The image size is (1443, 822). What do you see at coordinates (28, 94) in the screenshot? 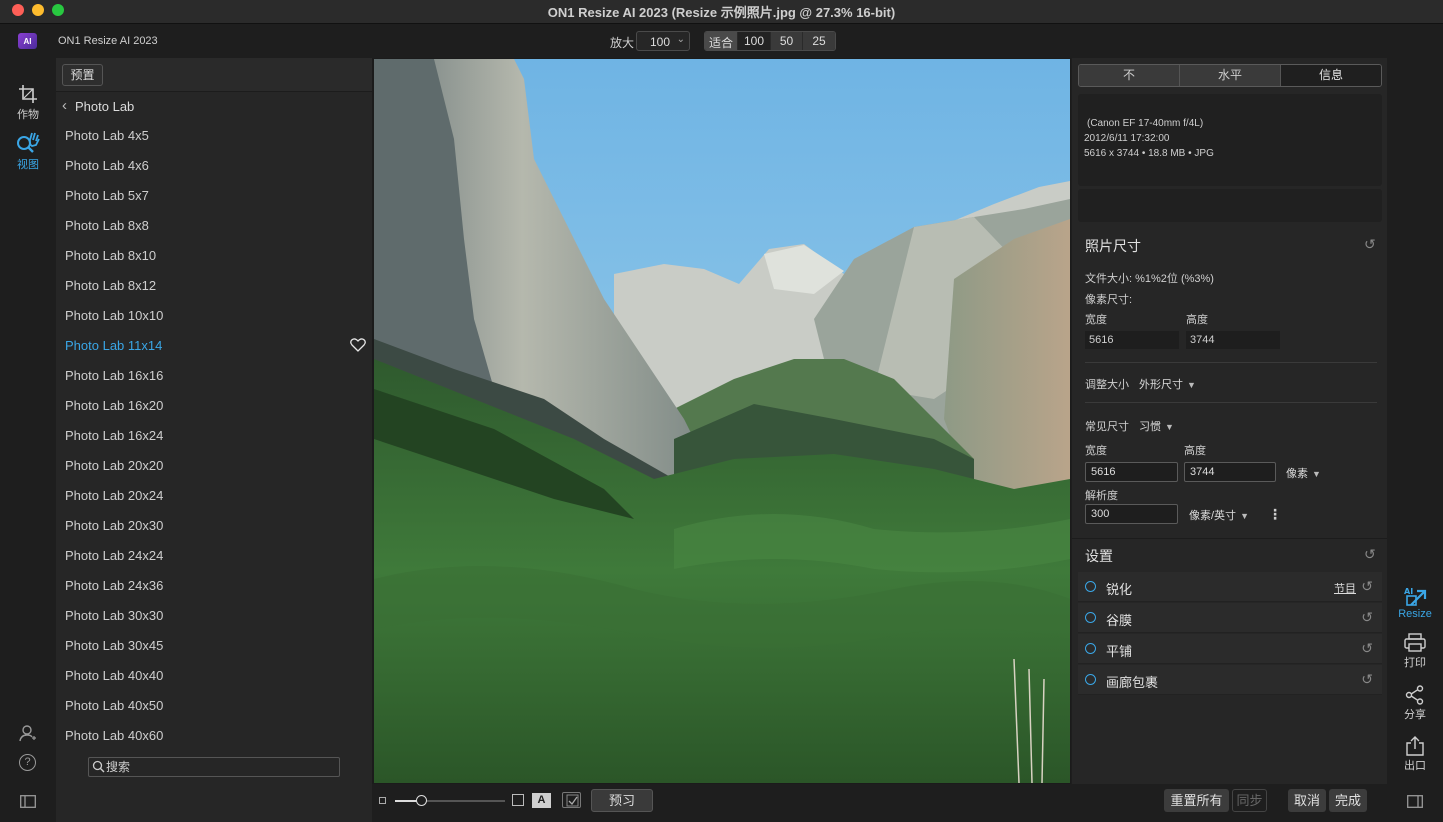
I see `crop-icon` at bounding box center [28, 94].